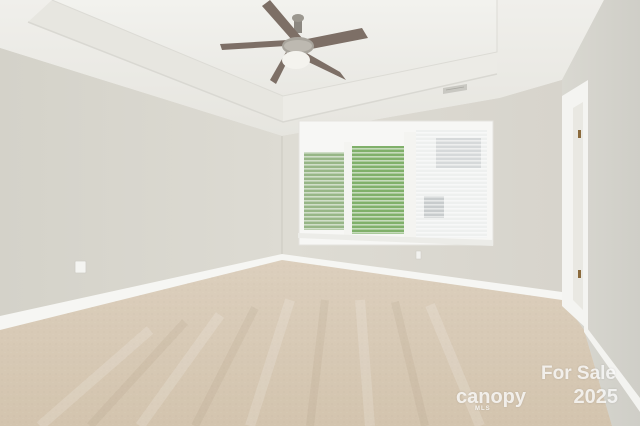 The image size is (640, 426). I want to click on watermark-mls: MLS, so click(483, 409).